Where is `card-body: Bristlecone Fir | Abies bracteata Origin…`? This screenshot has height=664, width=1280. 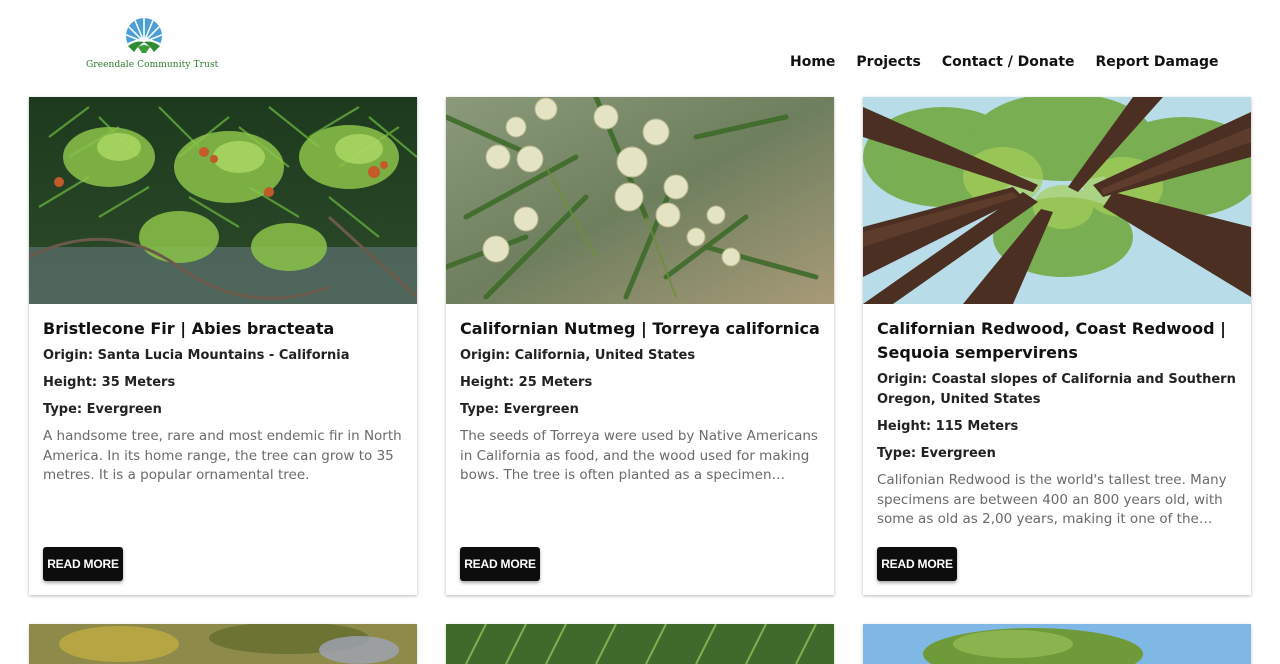 card-body: Bristlecone Fir | Abies bracteata Origin… is located at coordinates (223, 401).